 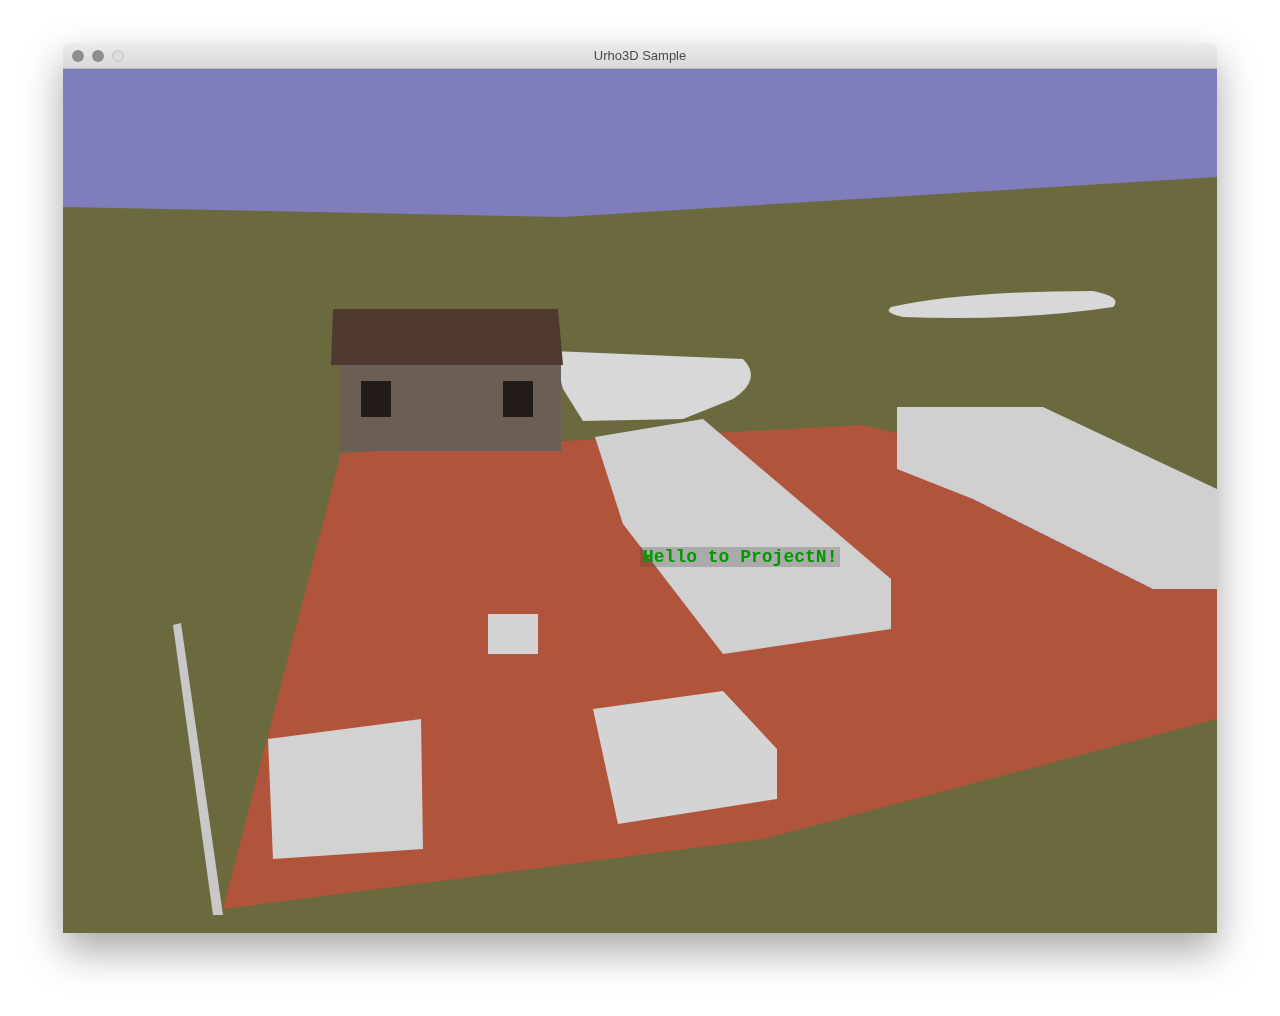 I want to click on block, so click(x=513, y=634).